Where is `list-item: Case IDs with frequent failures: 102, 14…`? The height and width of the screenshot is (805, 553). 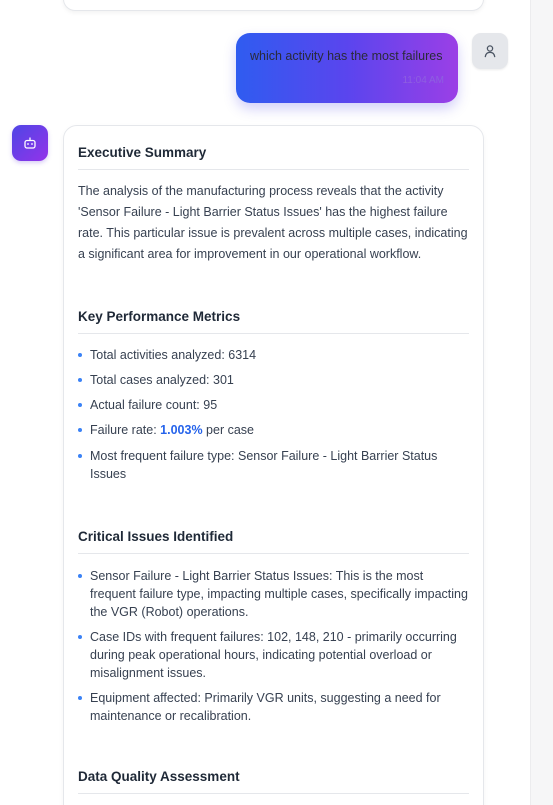
list-item: Case IDs with frequent failures: 102, 14… is located at coordinates (273, 655).